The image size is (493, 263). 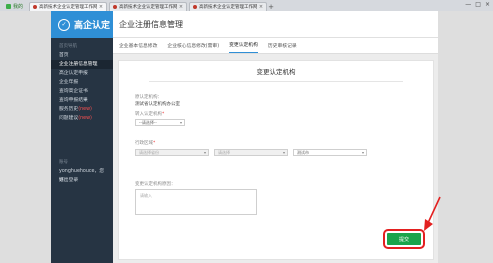 What do you see at coordinates (196, 202) in the screenshot?
I see `reason-textarea: 请输入` at bounding box center [196, 202].